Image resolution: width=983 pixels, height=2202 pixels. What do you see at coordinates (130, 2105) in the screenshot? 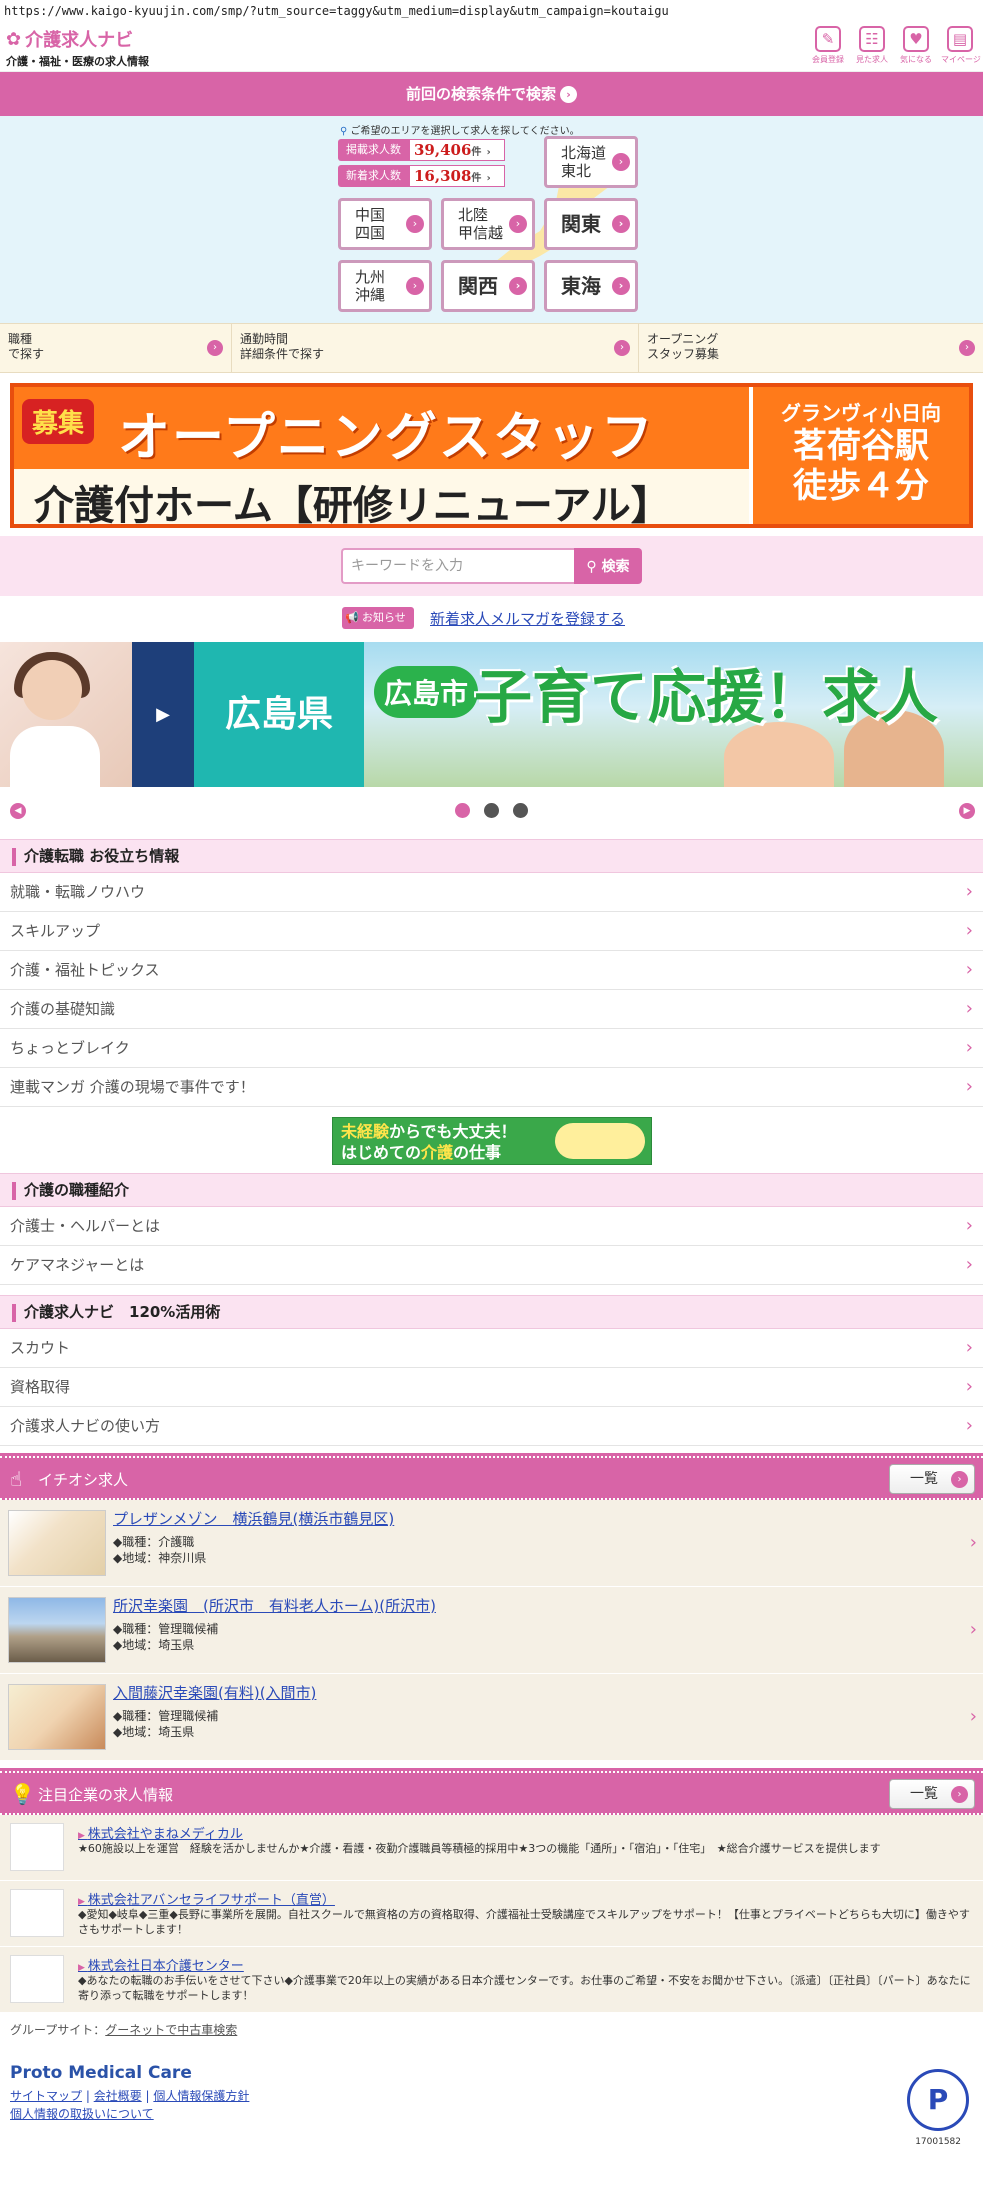
I see `footer-links: サイトマップ | 会社概要 | 個人情報保護方針 個人情報の取扱いについて` at bounding box center [130, 2105].